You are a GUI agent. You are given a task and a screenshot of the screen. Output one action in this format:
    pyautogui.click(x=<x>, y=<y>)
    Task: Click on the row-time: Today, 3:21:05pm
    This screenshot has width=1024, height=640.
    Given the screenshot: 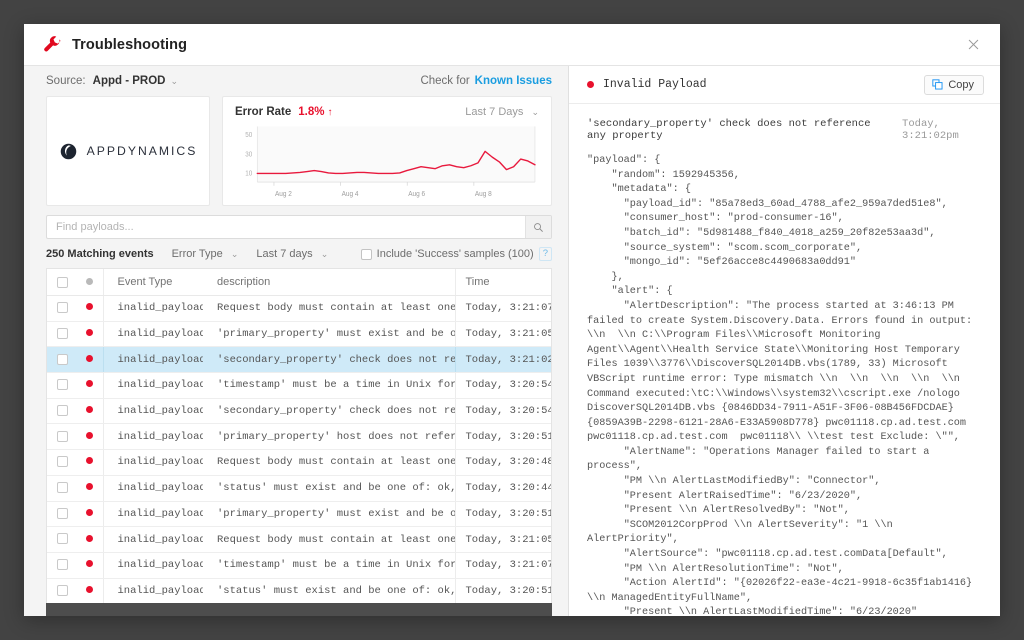 What is the action you would take?
    pyautogui.click(x=503, y=539)
    